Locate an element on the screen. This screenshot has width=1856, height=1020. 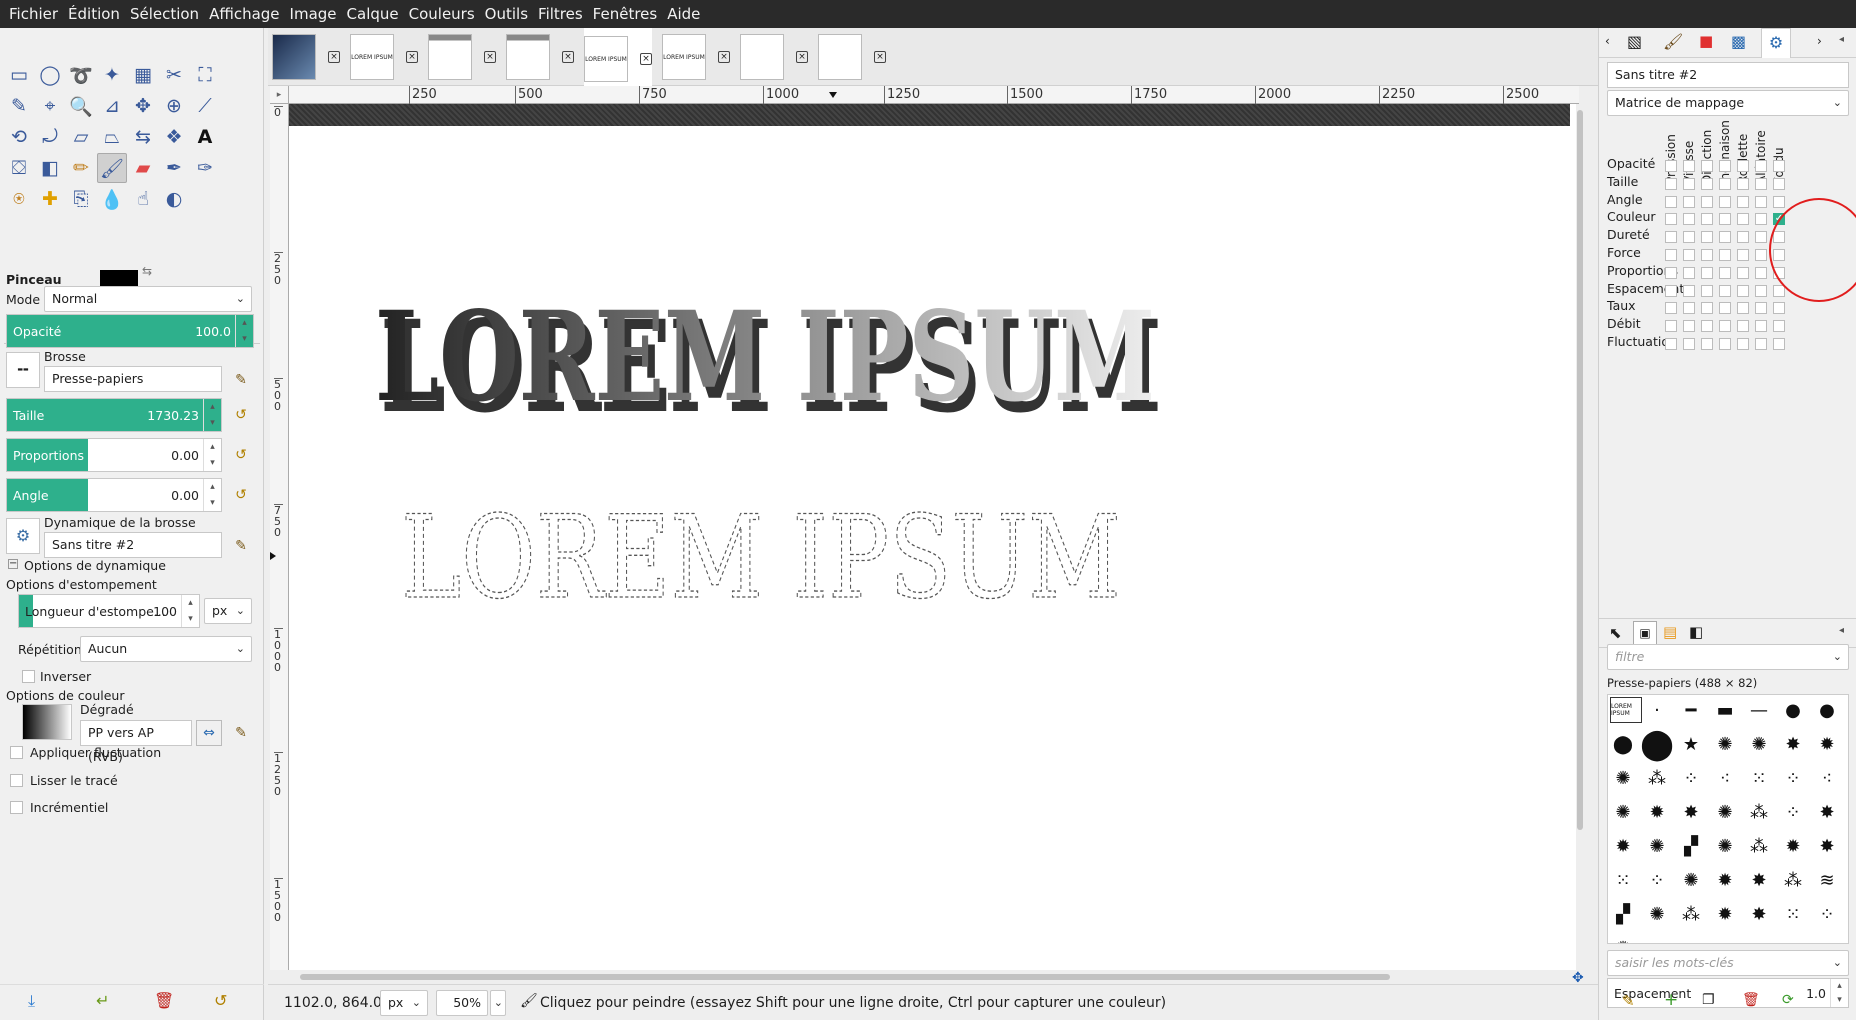
image-tab-0: × is located at coordinates (306, 57).